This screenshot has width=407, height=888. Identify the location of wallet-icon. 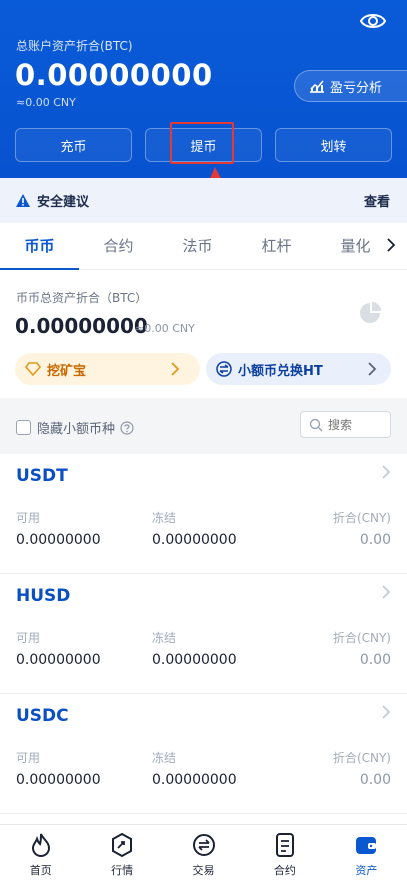
(366, 845).